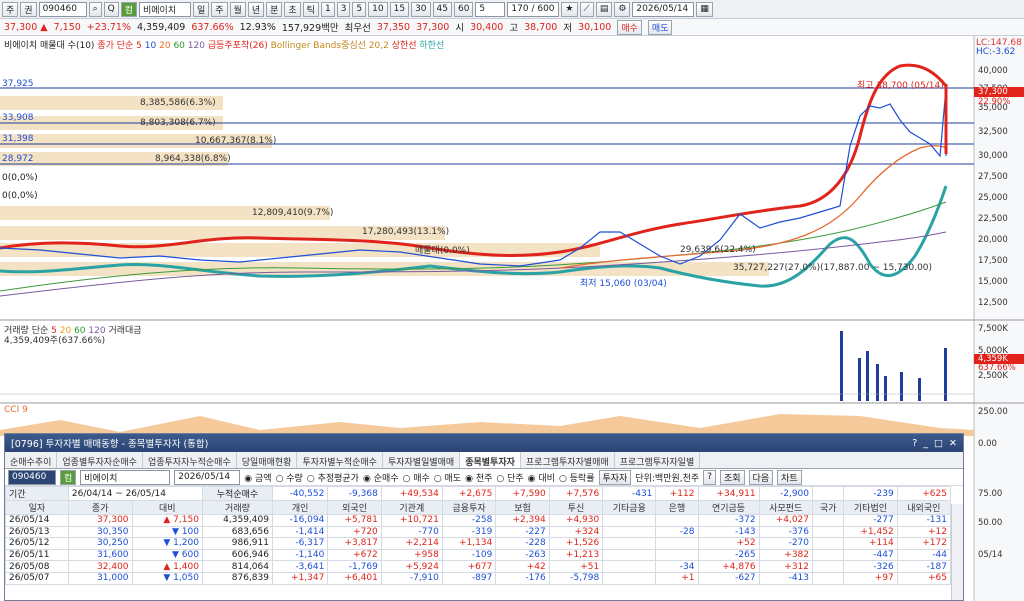 Image resolution: width=1024 pixels, height=601 pixels. What do you see at coordinates (569, 9) in the screenshot?
I see `star-icon: ★` at bounding box center [569, 9].